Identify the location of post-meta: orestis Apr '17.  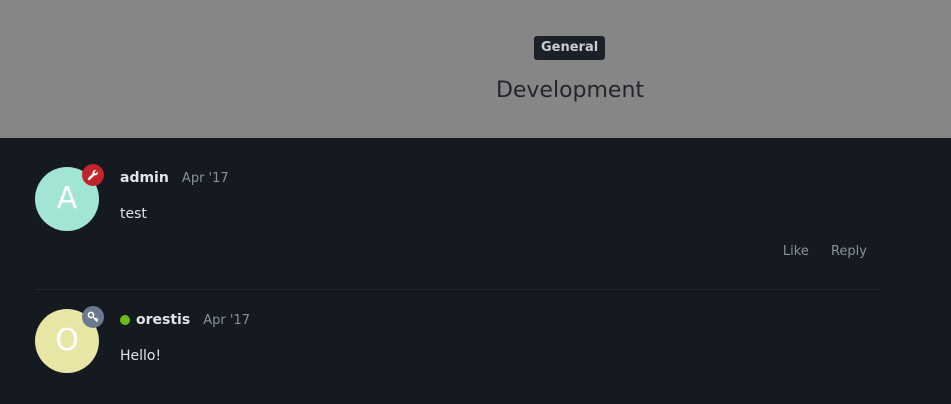
(185, 319).